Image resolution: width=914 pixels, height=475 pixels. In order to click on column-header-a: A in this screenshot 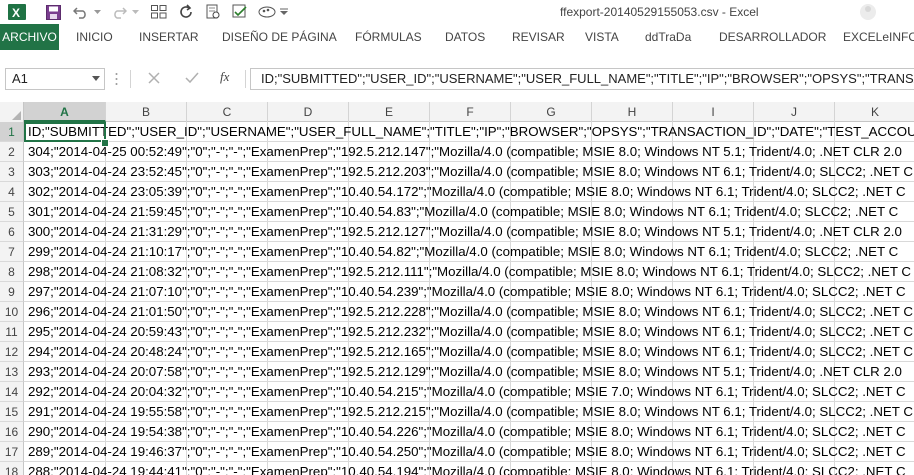, I will do `click(65, 112)`.